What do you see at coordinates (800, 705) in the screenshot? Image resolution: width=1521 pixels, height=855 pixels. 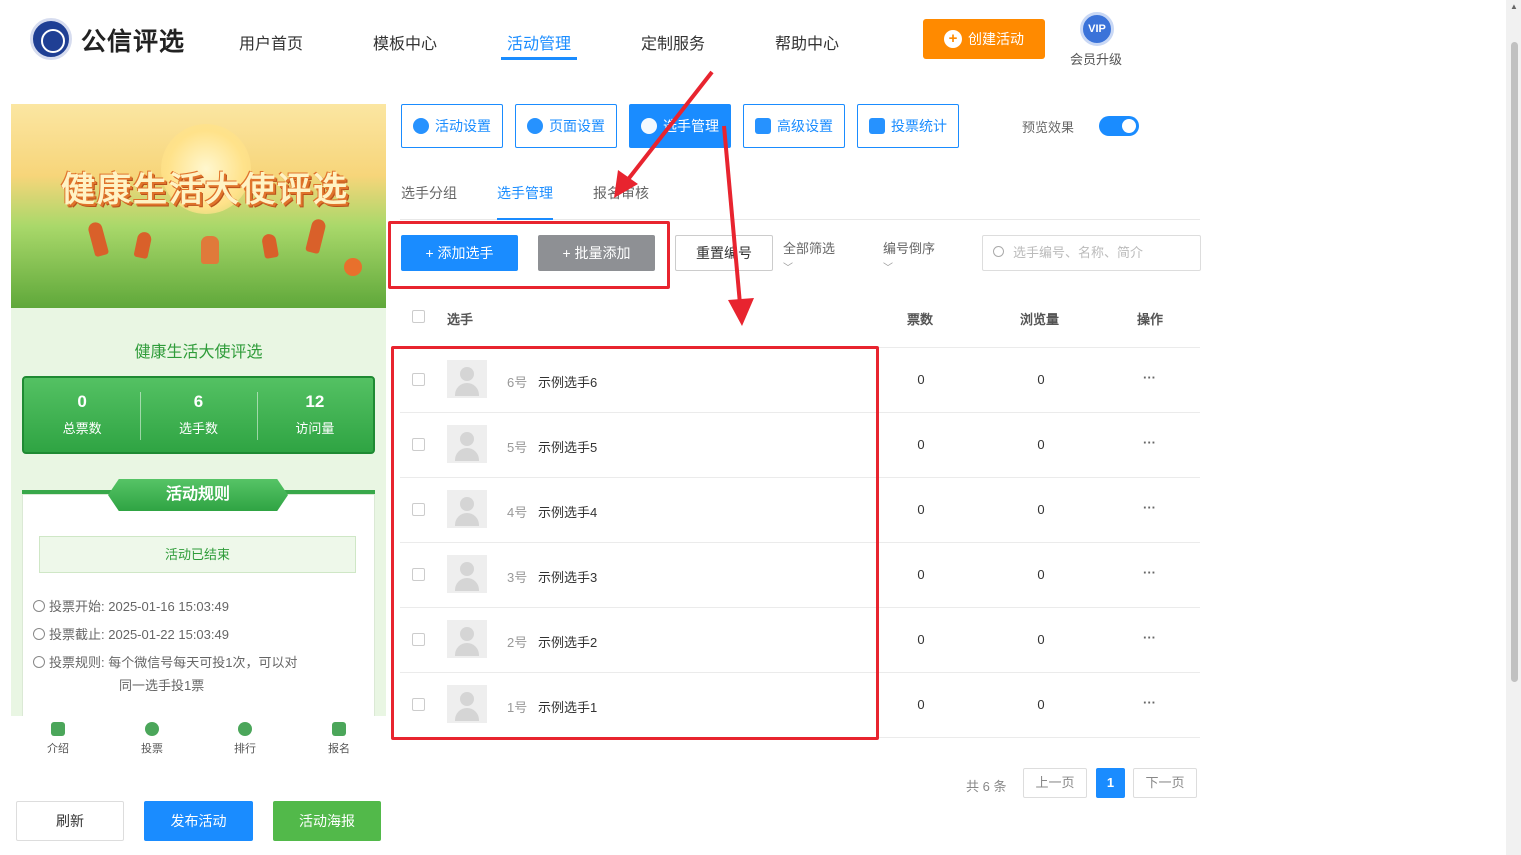 I see `table-row: 1号 示例选手1 0 0 ···` at bounding box center [800, 705].